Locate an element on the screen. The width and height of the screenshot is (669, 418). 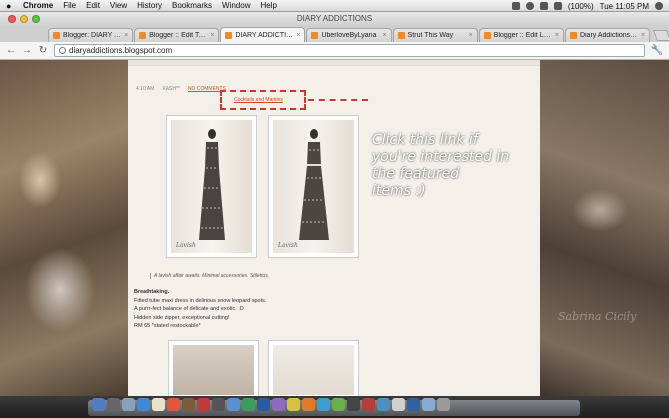
product-photo-back is located at coordinates (313, 368).